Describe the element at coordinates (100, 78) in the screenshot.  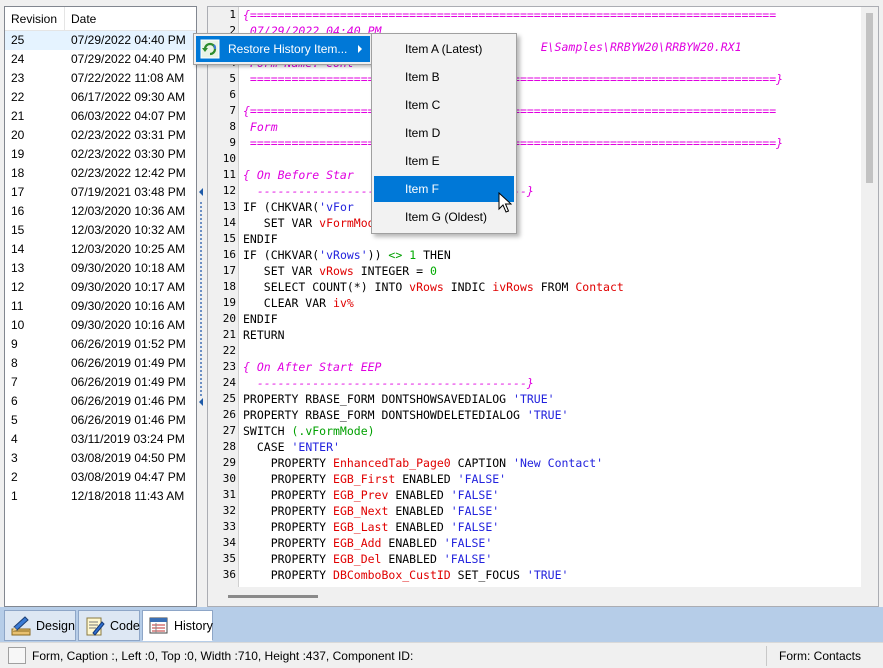
I see `revision-row: 23 07/22/2022 11:08 AM` at that location.